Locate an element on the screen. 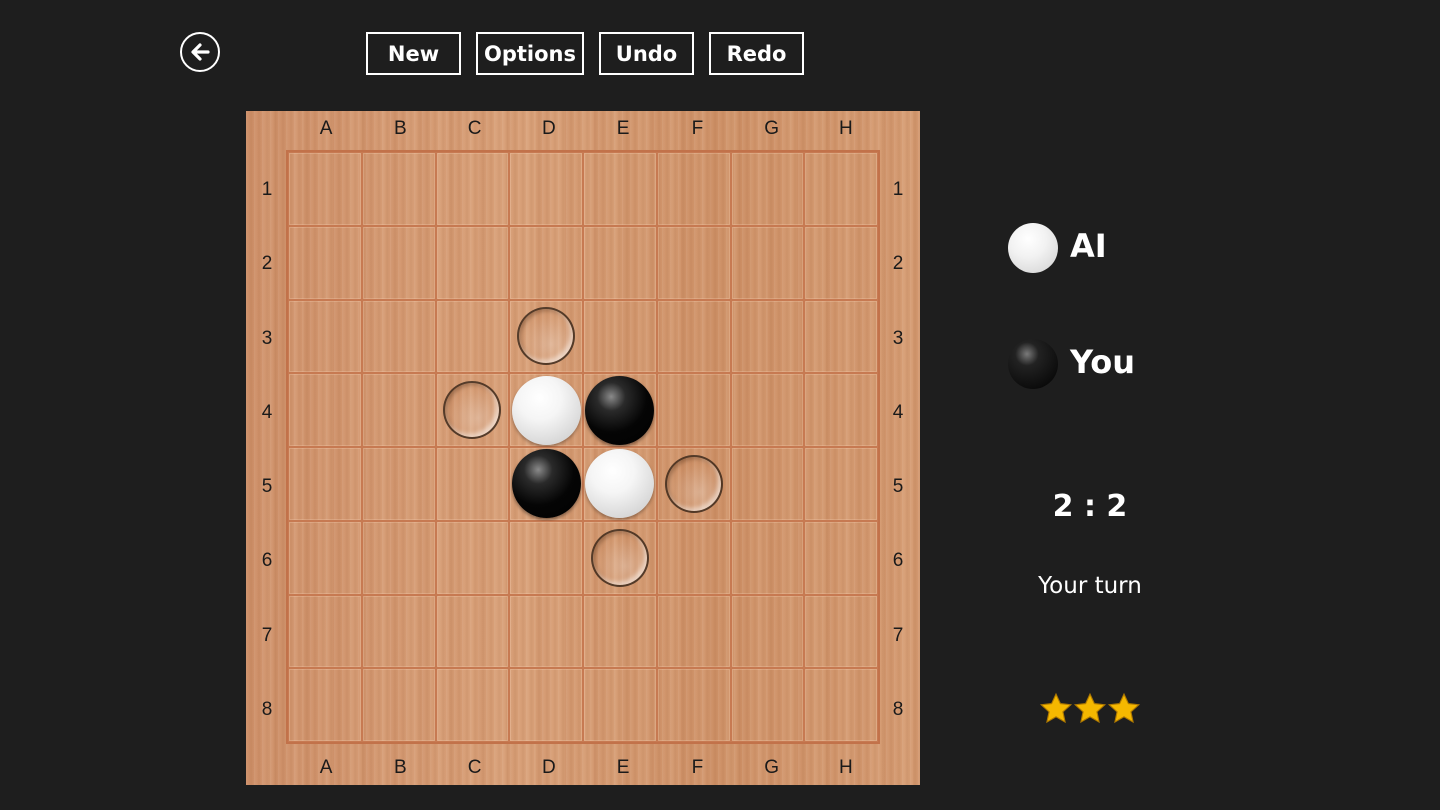 This screenshot has height=810, width=1440. row-label-left-5: 5 is located at coordinates (267, 487).